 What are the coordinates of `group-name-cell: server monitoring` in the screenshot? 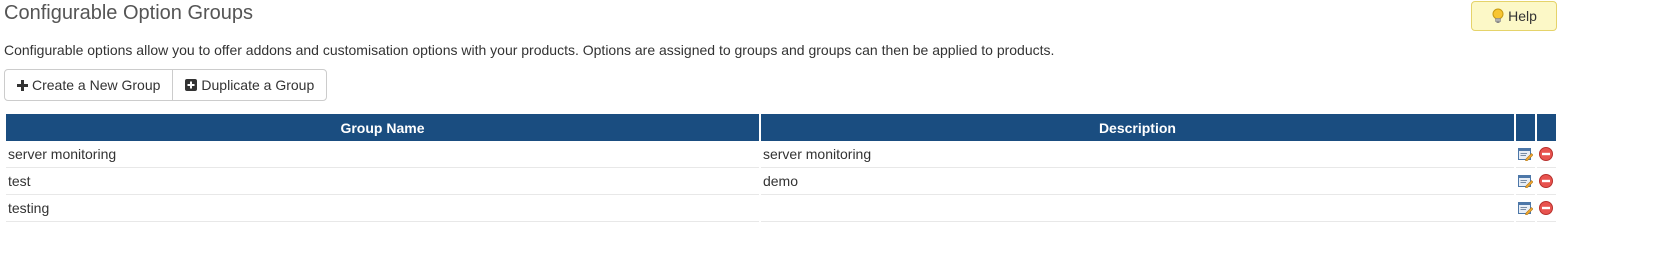 It's located at (382, 154).